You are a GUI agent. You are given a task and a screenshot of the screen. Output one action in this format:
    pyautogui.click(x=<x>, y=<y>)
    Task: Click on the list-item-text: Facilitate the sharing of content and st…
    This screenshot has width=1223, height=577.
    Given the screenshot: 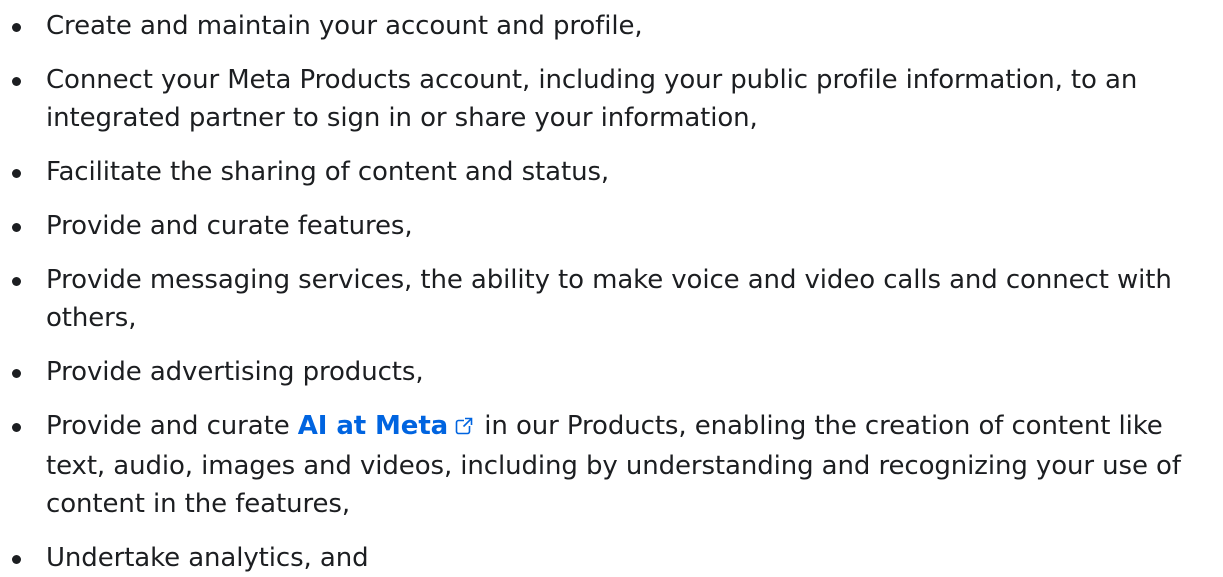 What is the action you would take?
    pyautogui.click(x=328, y=172)
    